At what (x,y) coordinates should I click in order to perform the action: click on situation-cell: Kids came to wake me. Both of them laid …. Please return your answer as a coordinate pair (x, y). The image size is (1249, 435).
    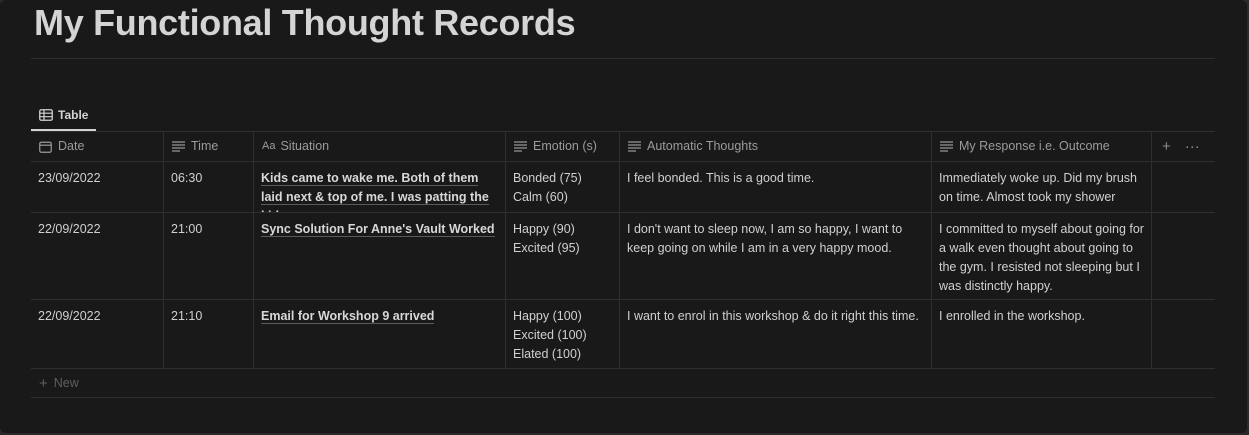
    Looking at the image, I should click on (380, 187).